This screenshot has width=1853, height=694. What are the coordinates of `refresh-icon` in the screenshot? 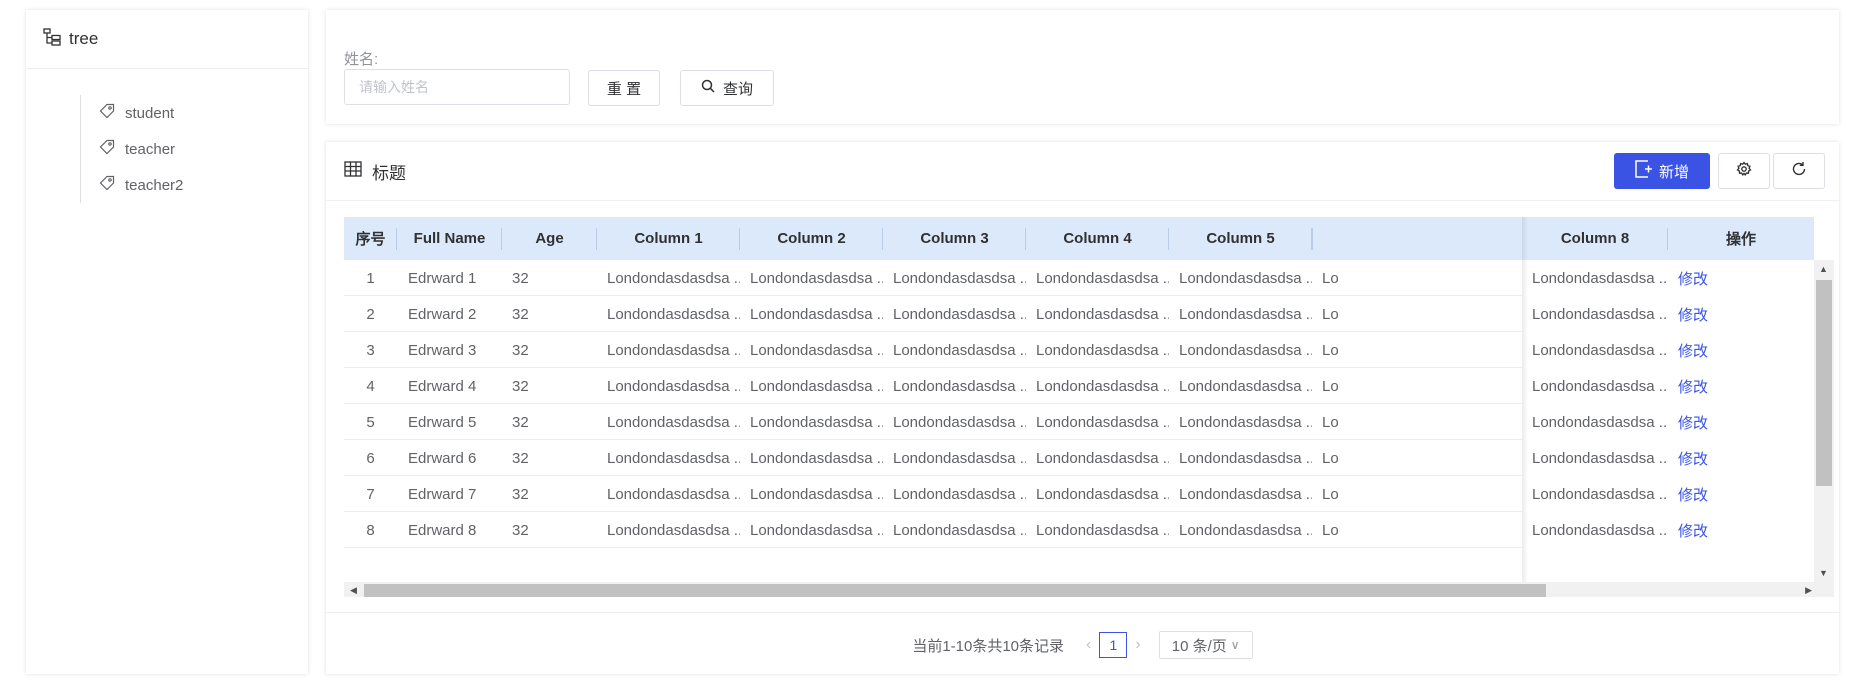 It's located at (1799, 171).